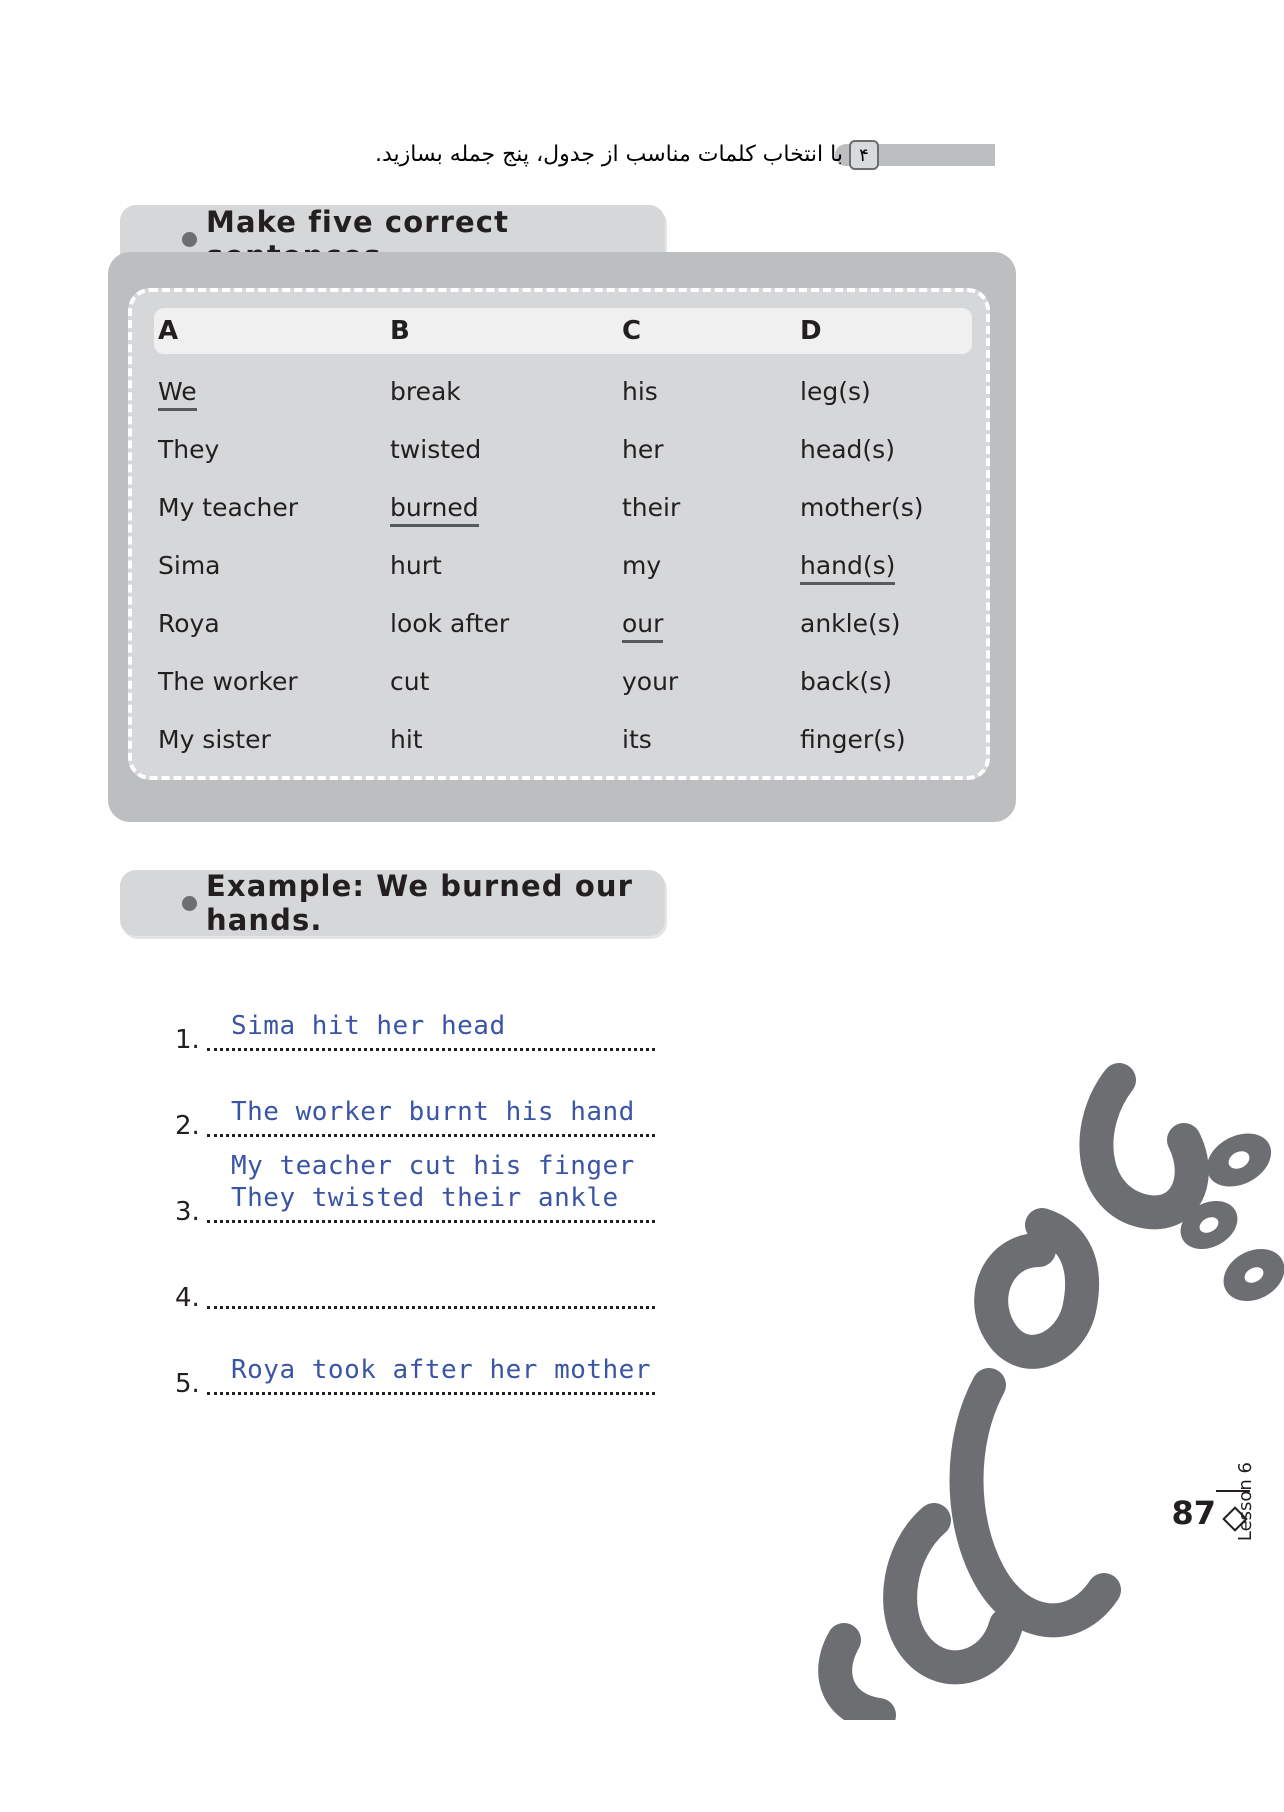 This screenshot has height=1812, width=1284. Describe the element at coordinates (436, 449) in the screenshot. I see `table-cell-text: twisted` at that location.